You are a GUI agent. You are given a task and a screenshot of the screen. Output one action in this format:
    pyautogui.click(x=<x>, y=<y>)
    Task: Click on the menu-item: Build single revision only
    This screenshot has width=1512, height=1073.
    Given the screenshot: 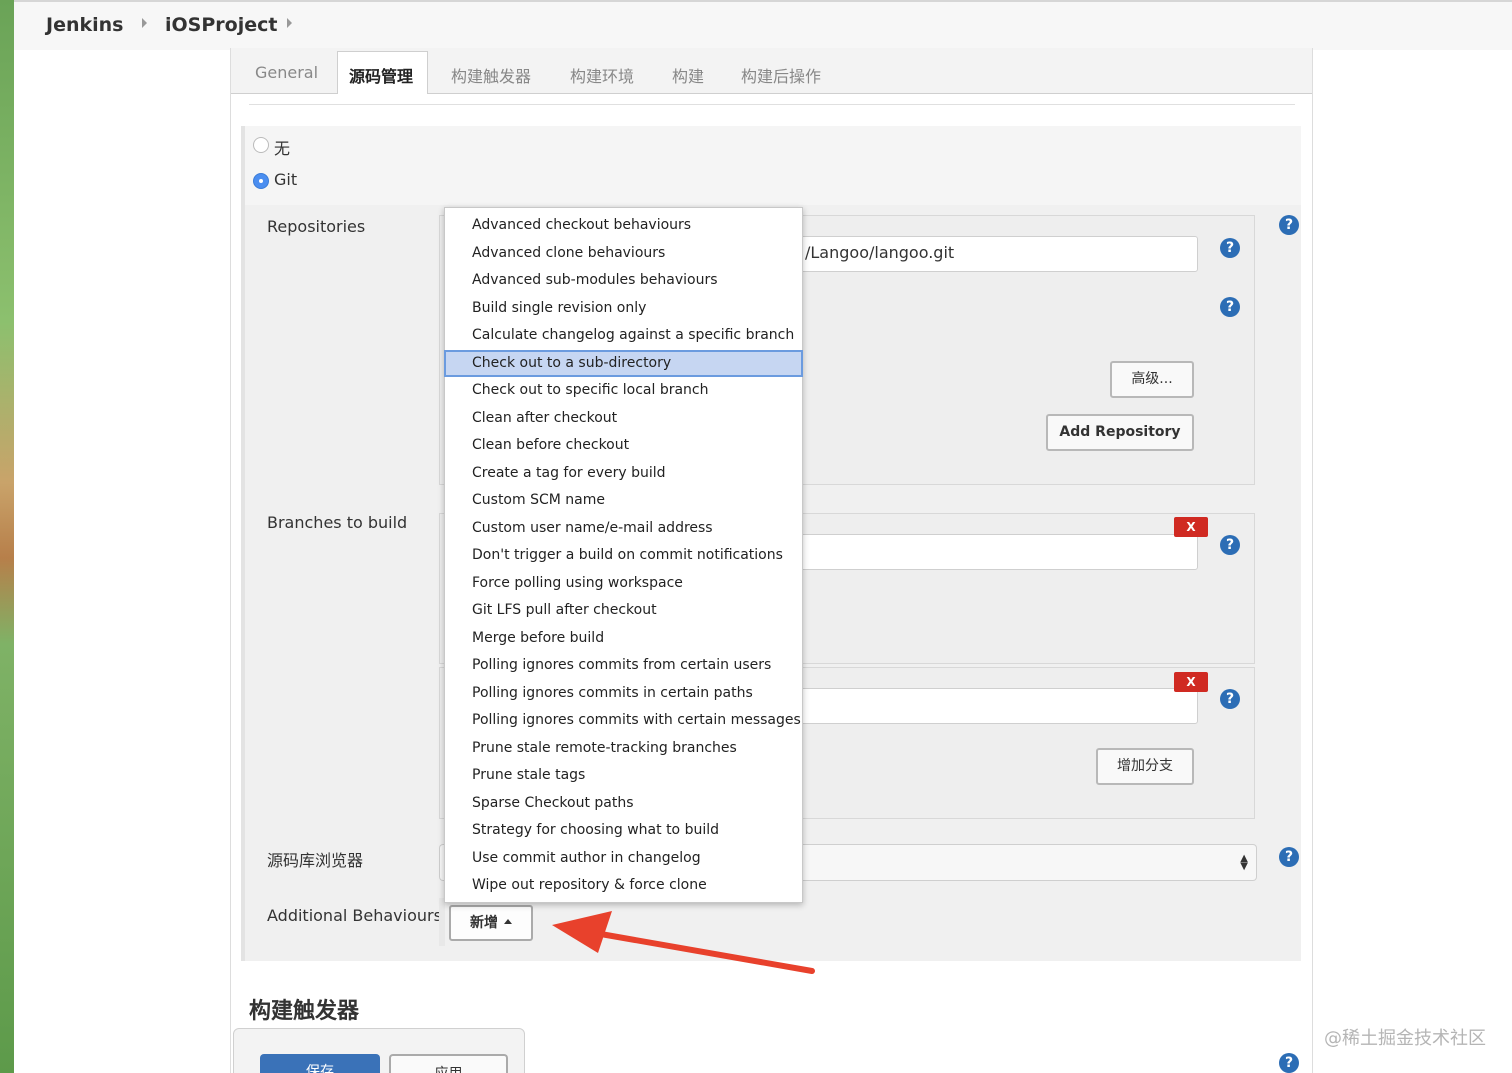 What is the action you would take?
    pyautogui.click(x=623, y=308)
    